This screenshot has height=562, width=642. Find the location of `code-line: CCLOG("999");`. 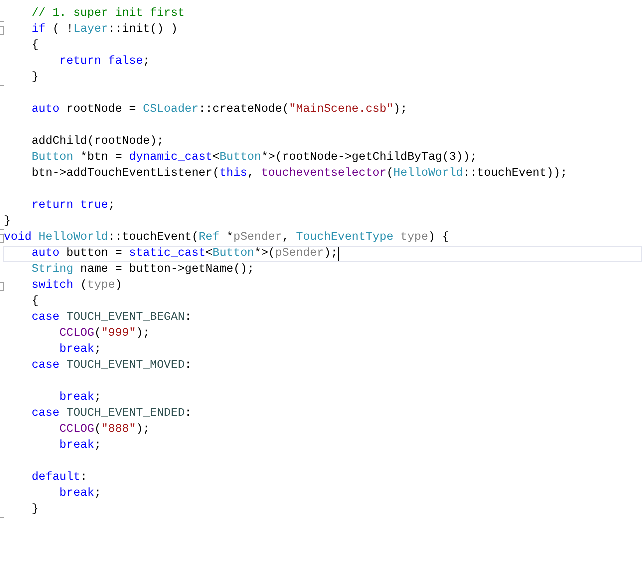

code-line: CCLOG("999"); is located at coordinates (104, 334).